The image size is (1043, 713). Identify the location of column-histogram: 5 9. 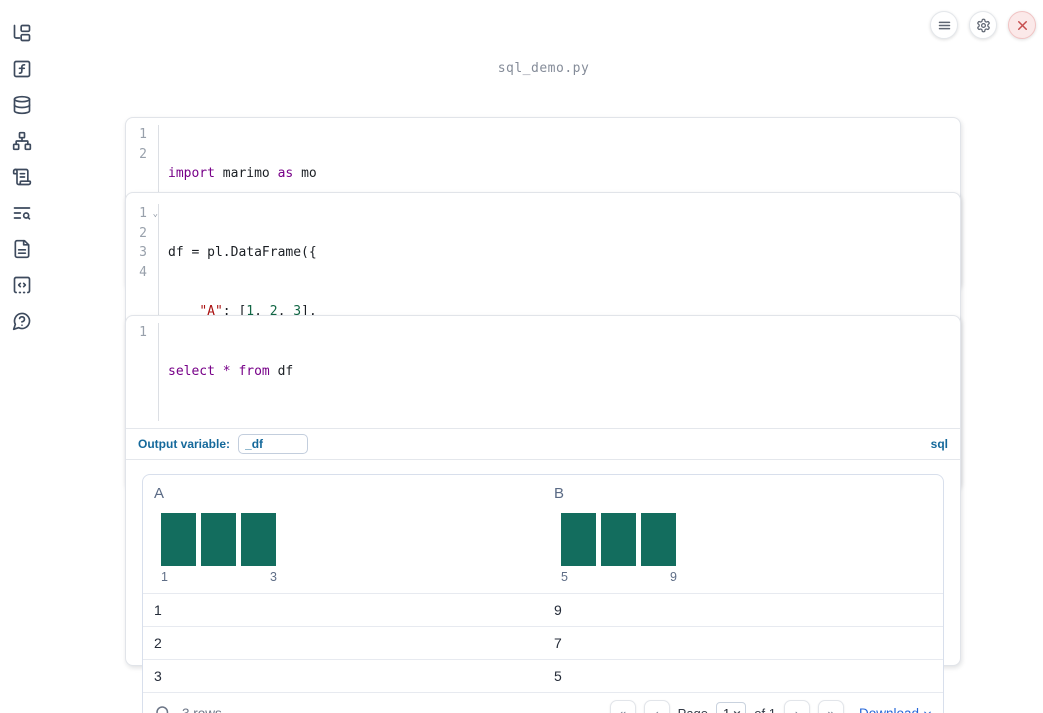
(619, 548).